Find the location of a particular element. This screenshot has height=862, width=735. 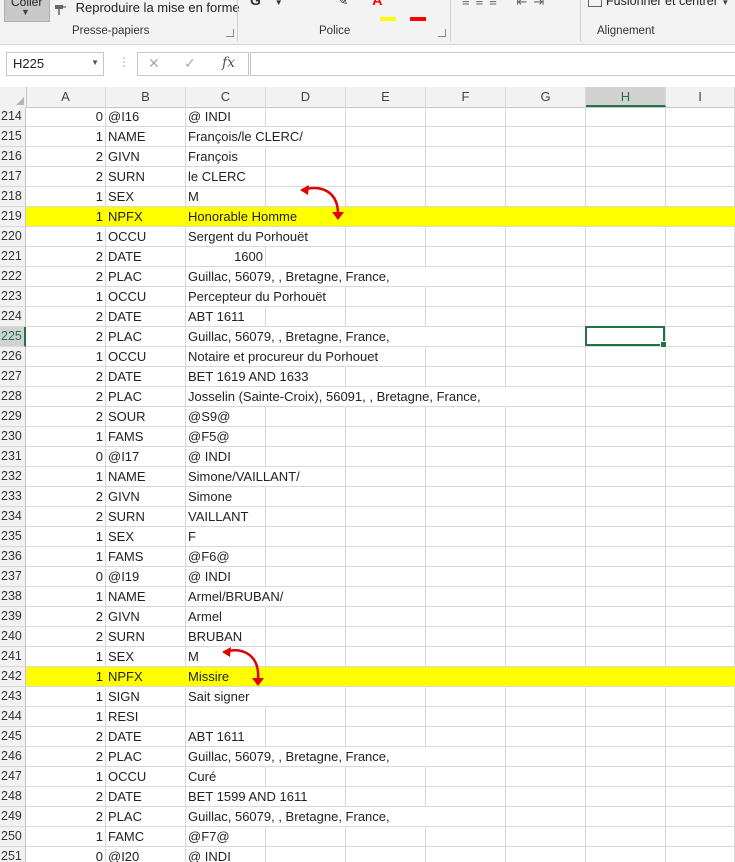

chevron-down-icon: ▼ is located at coordinates (279, 3).